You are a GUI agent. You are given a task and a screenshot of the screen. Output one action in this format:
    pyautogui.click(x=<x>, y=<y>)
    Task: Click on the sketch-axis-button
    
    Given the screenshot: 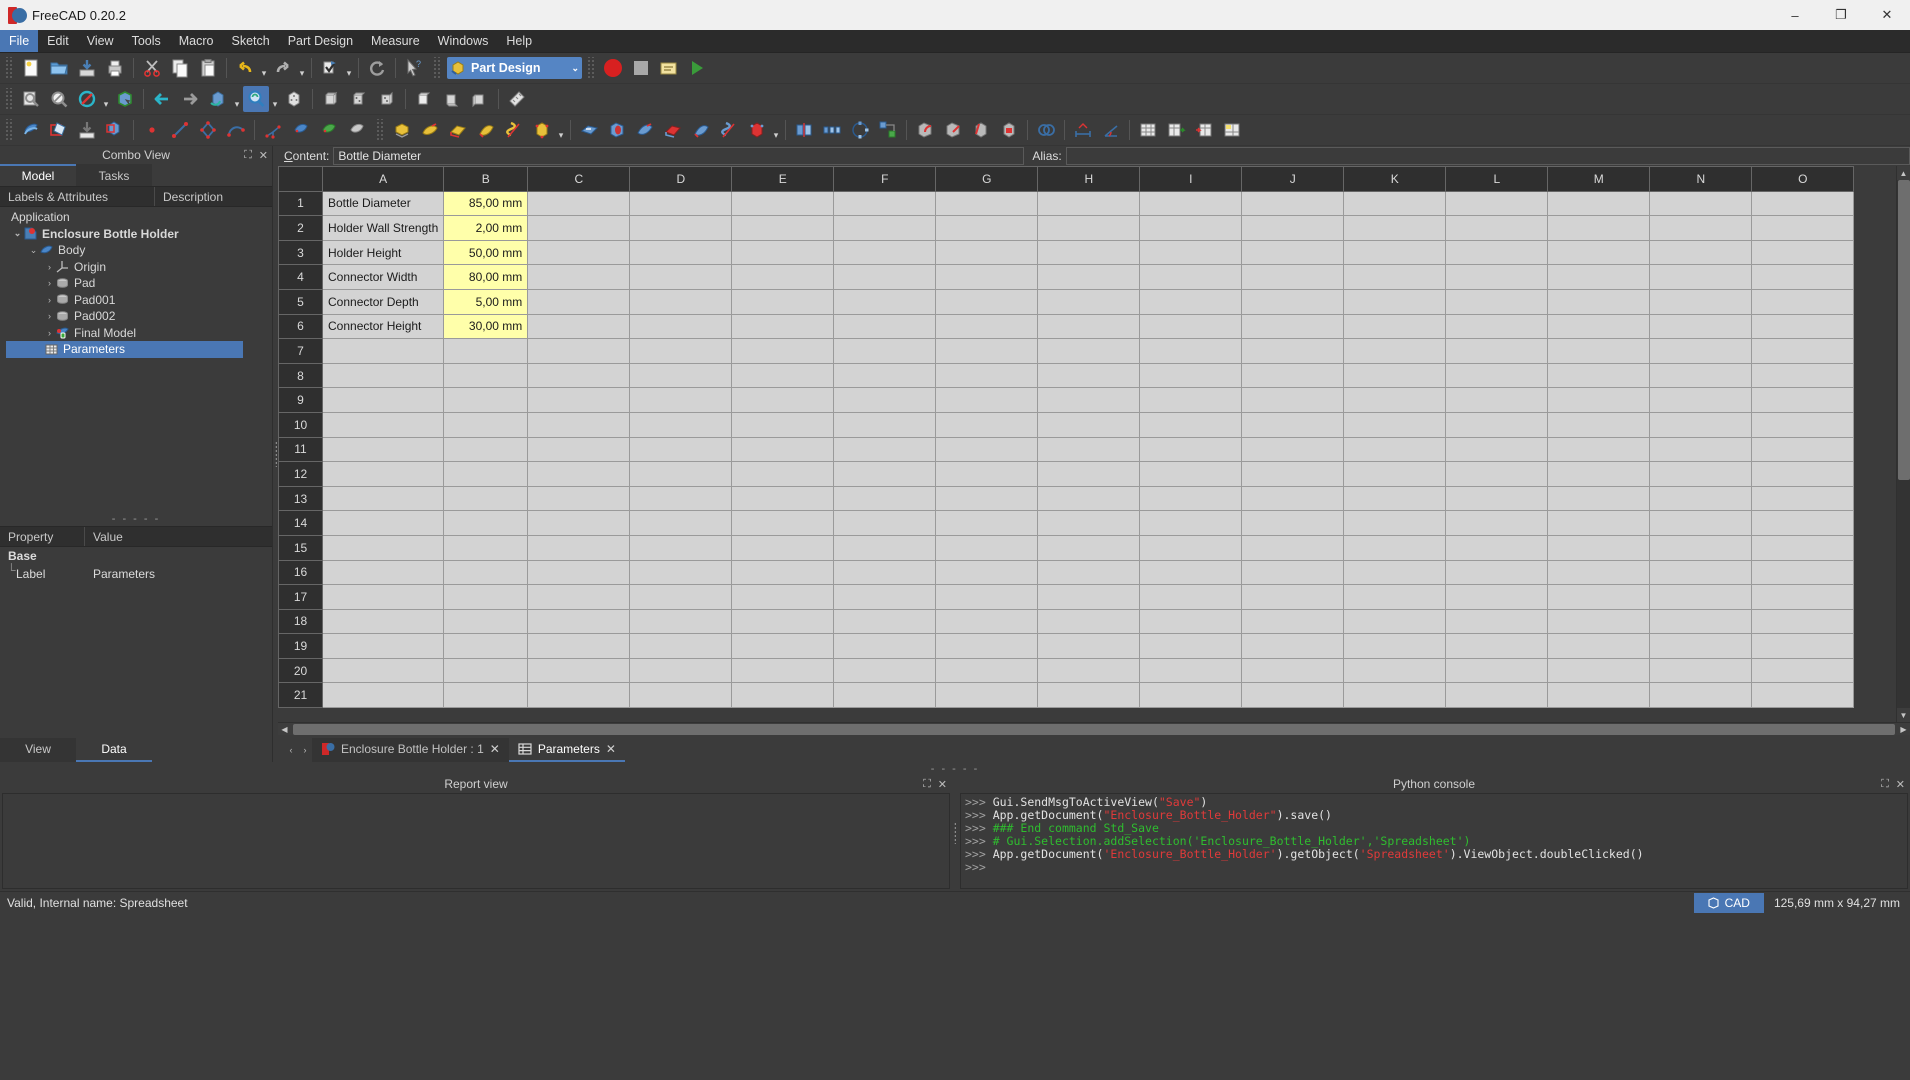 What is the action you would take?
    pyautogui.click(x=273, y=130)
    